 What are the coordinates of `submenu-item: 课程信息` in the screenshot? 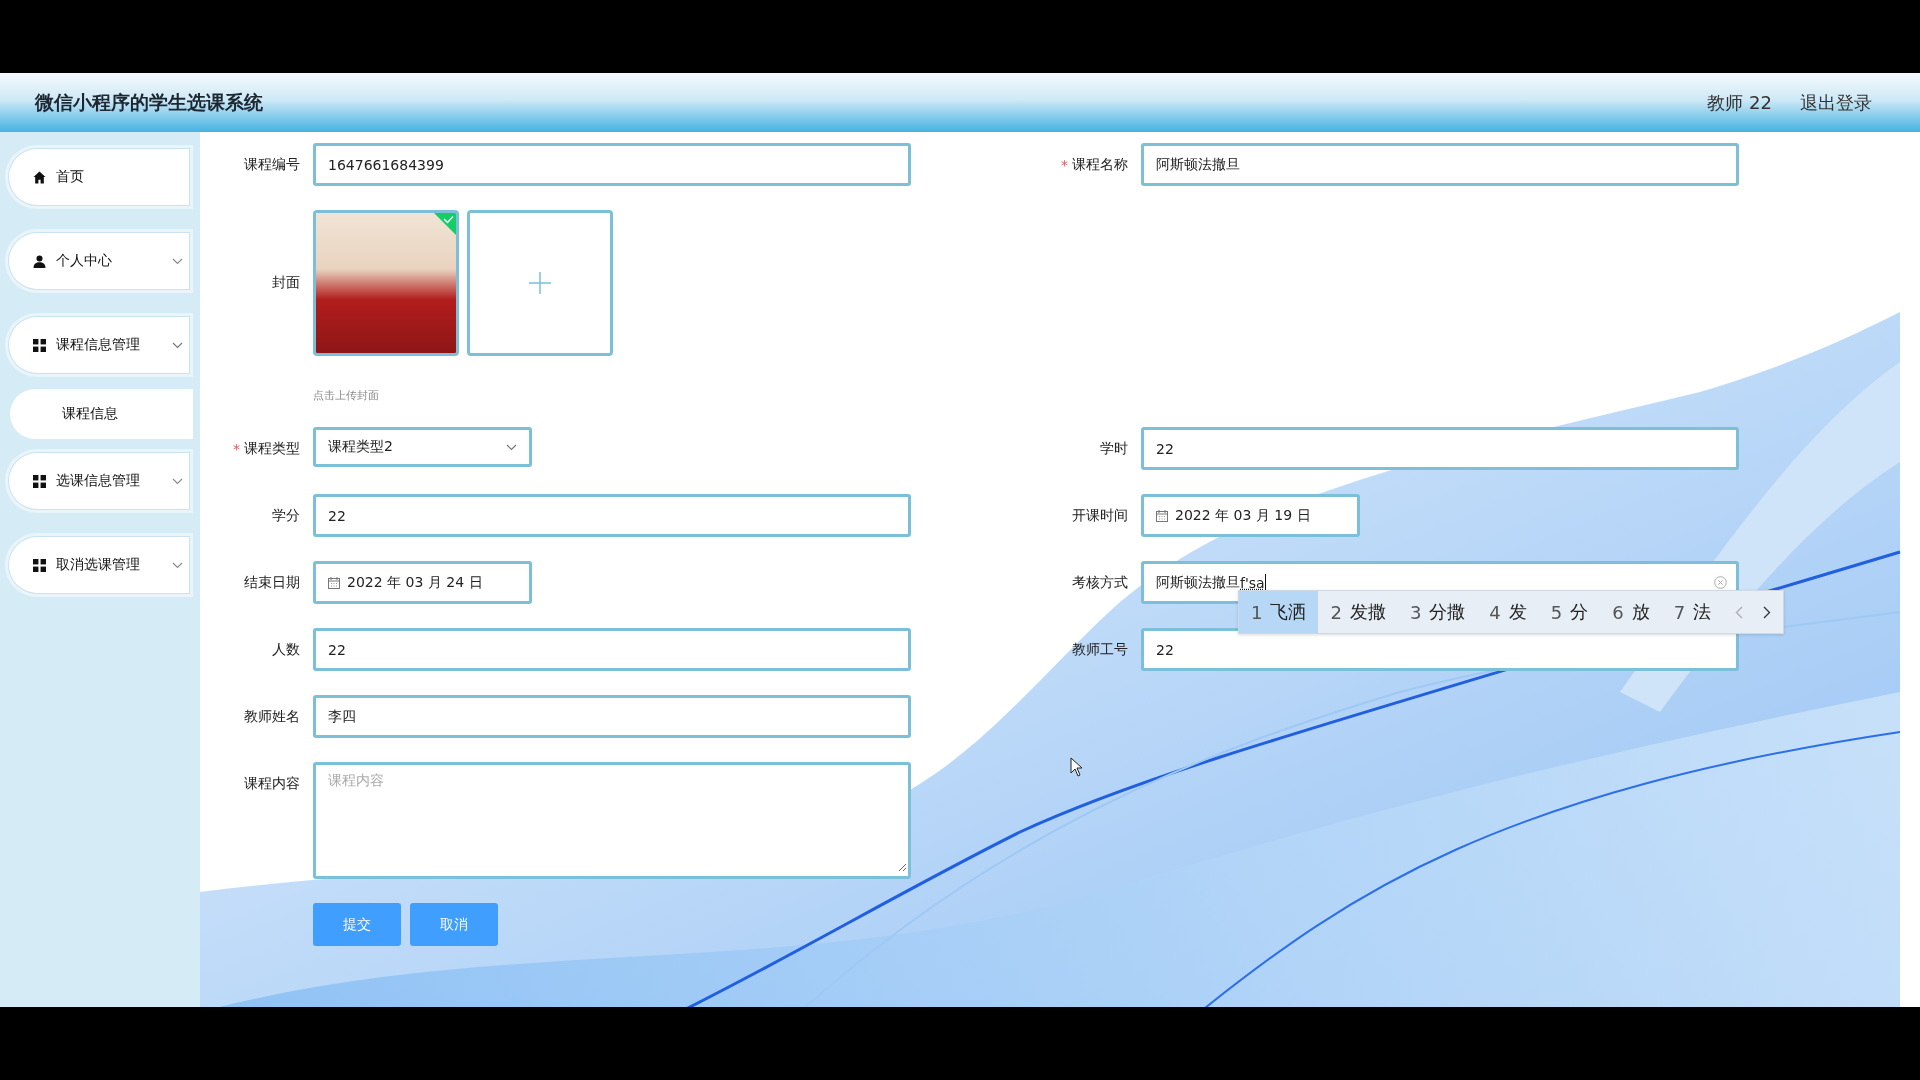 It's located at (101, 414).